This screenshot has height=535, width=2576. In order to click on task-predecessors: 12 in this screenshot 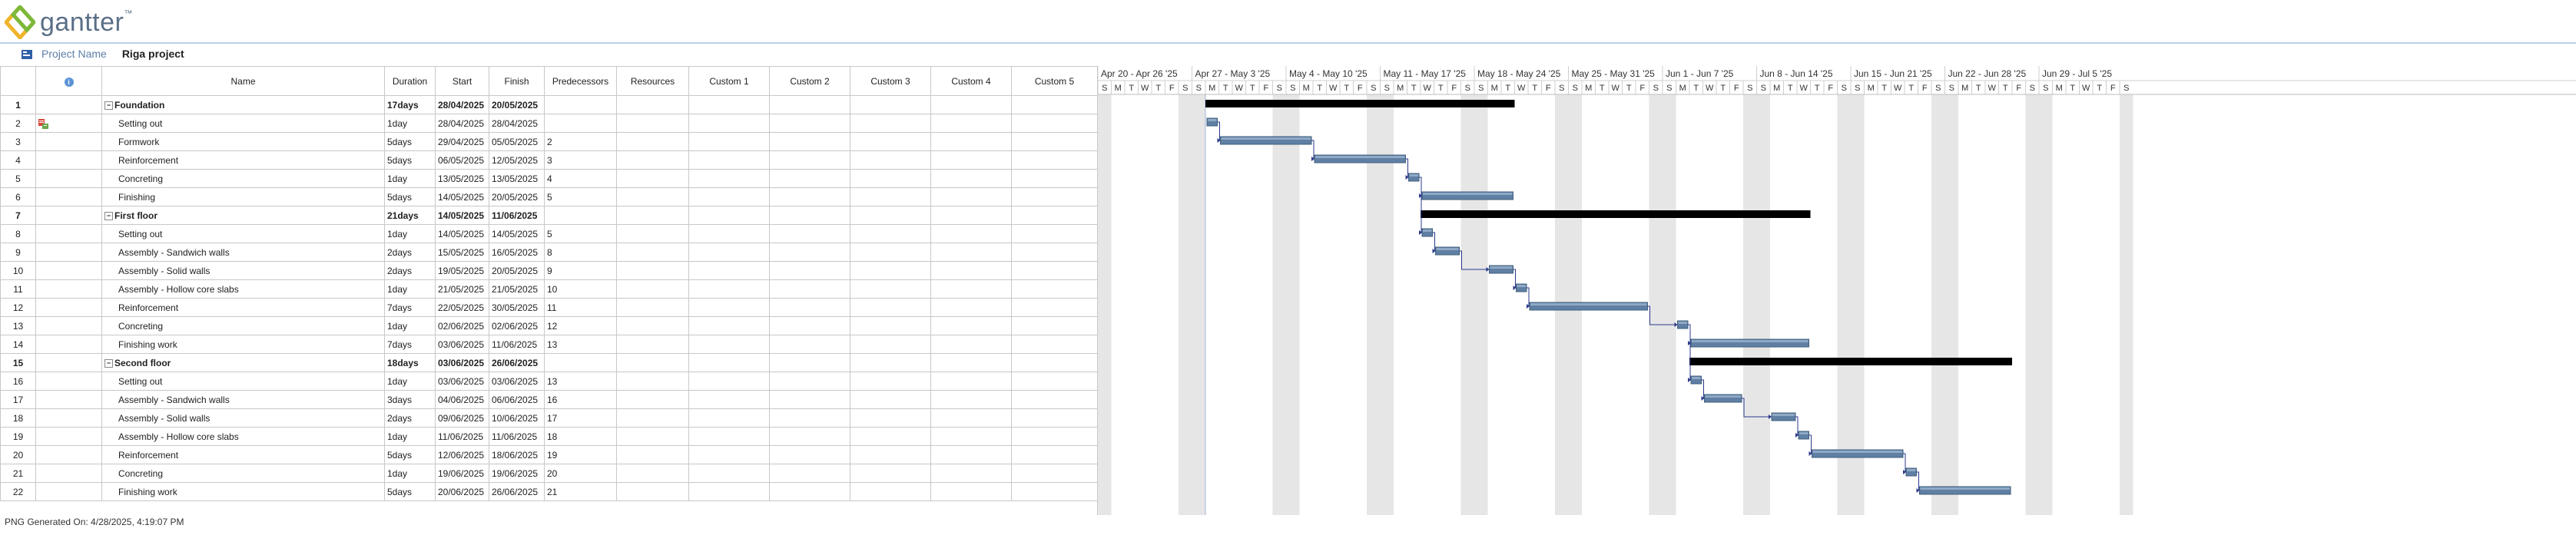, I will do `click(580, 326)`.